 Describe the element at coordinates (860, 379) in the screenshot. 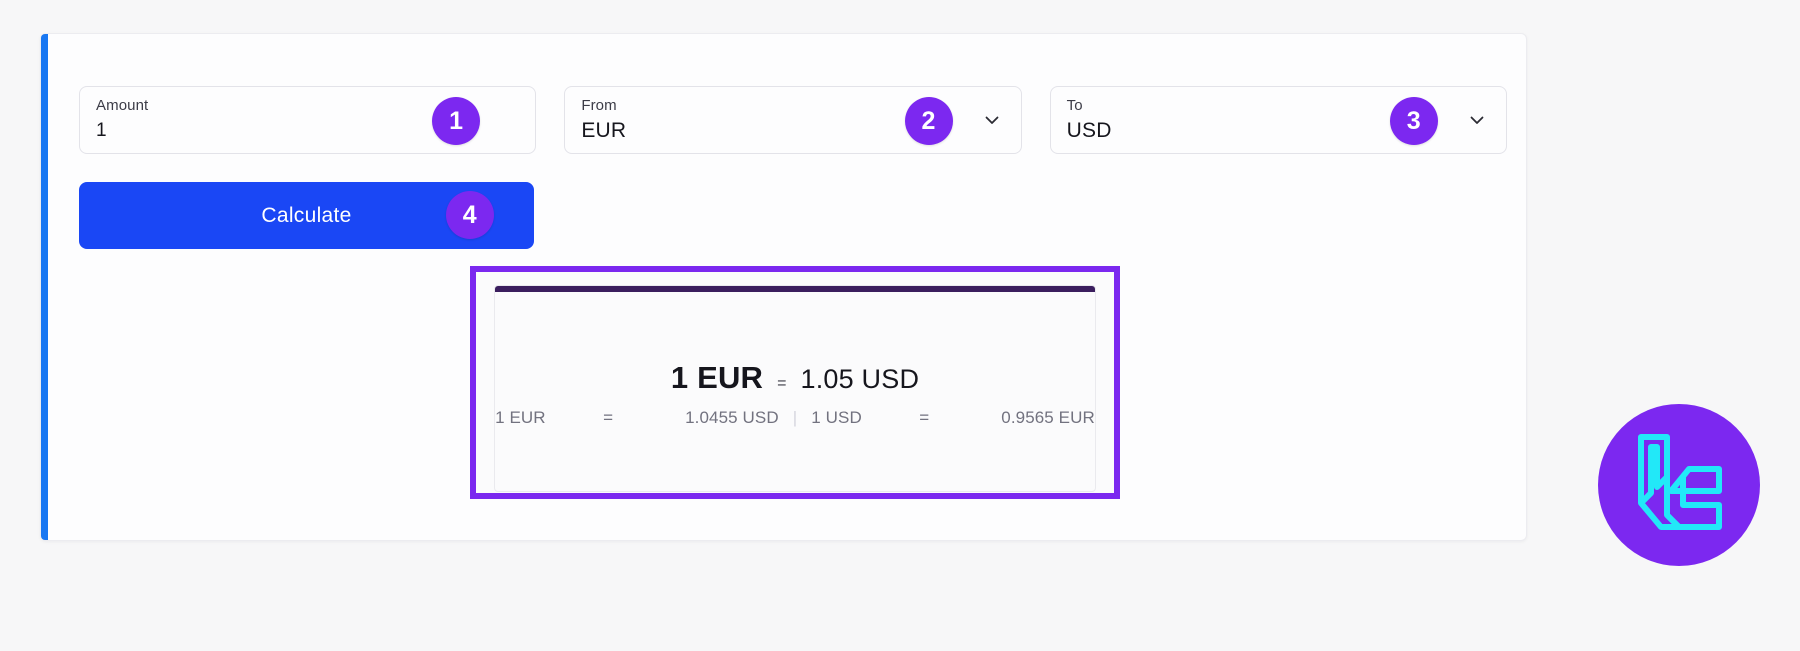

I see `headline-to-amount: 1.05 USD` at that location.